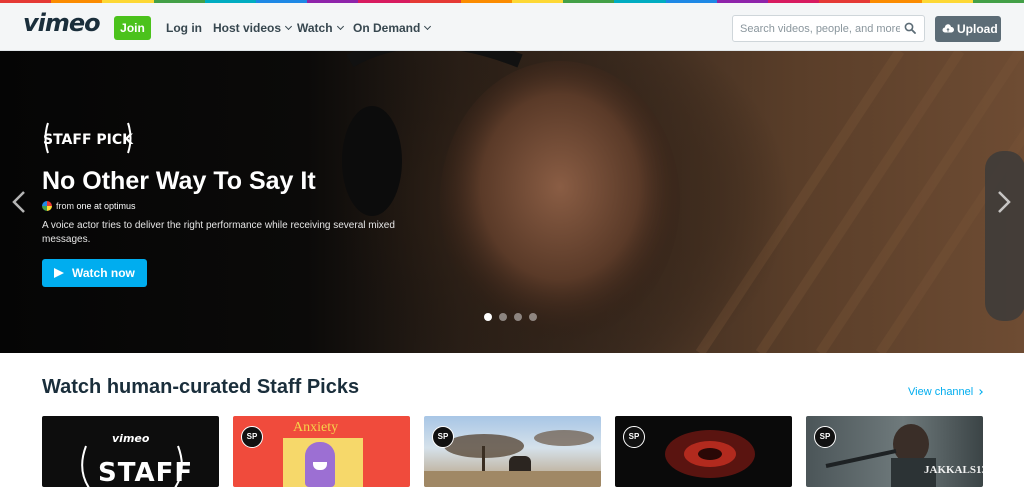  I want to click on on-demand-label: On Demand, so click(387, 28).